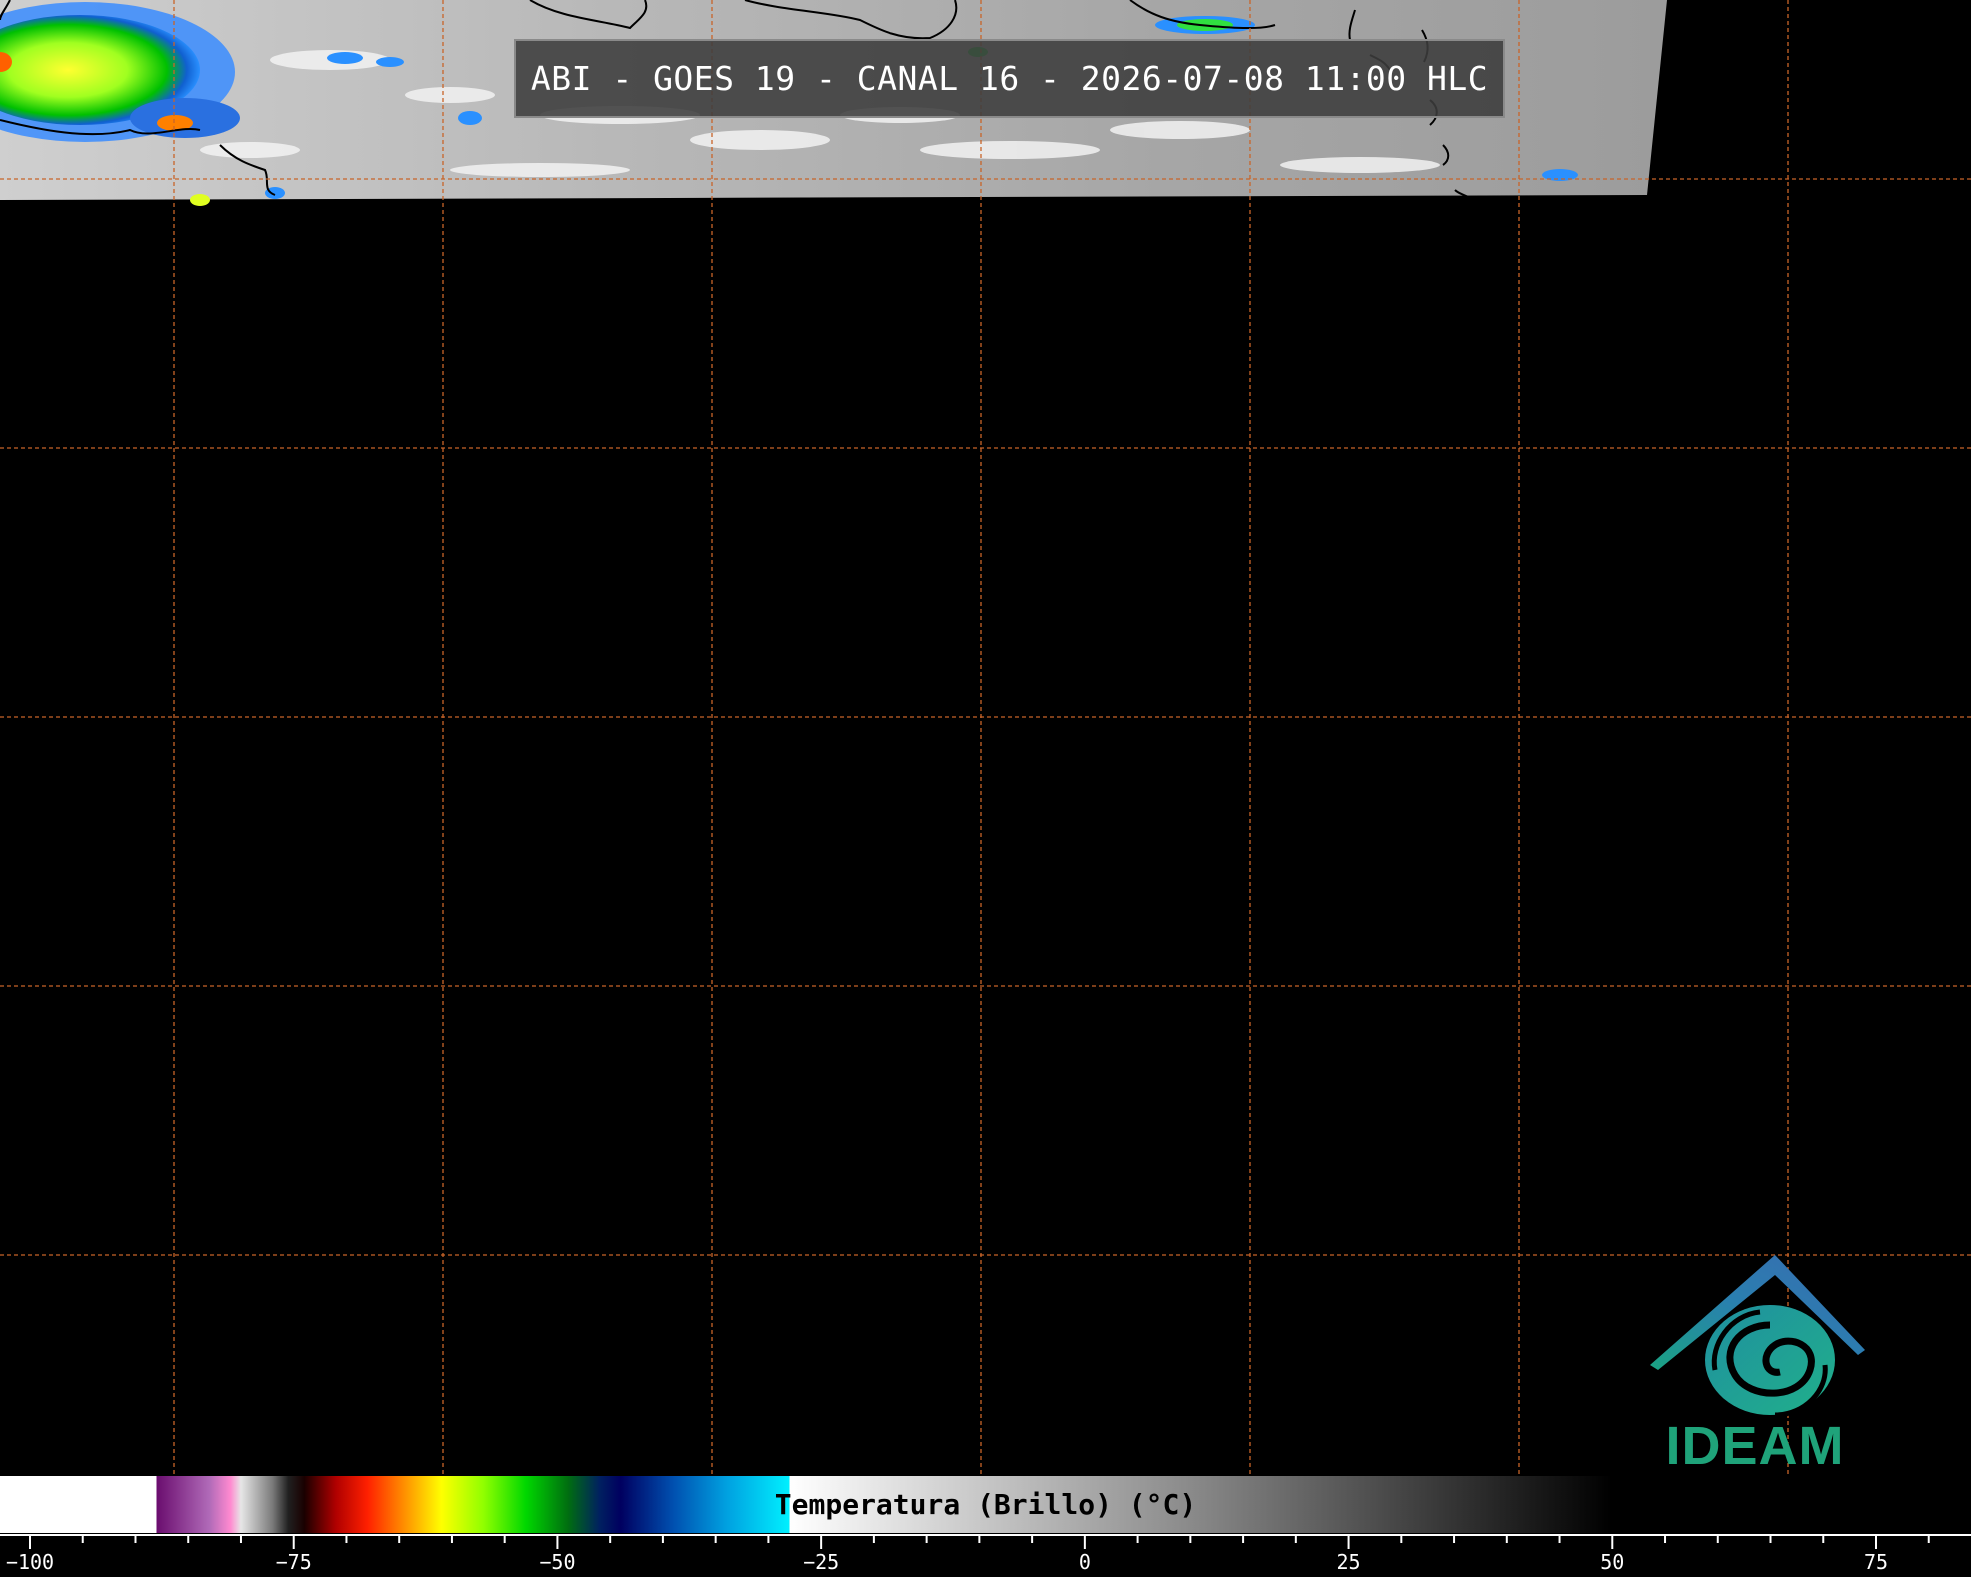  Describe the element at coordinates (1755, 1446) in the screenshot. I see `ideam-logo-text: IDEAM` at that location.